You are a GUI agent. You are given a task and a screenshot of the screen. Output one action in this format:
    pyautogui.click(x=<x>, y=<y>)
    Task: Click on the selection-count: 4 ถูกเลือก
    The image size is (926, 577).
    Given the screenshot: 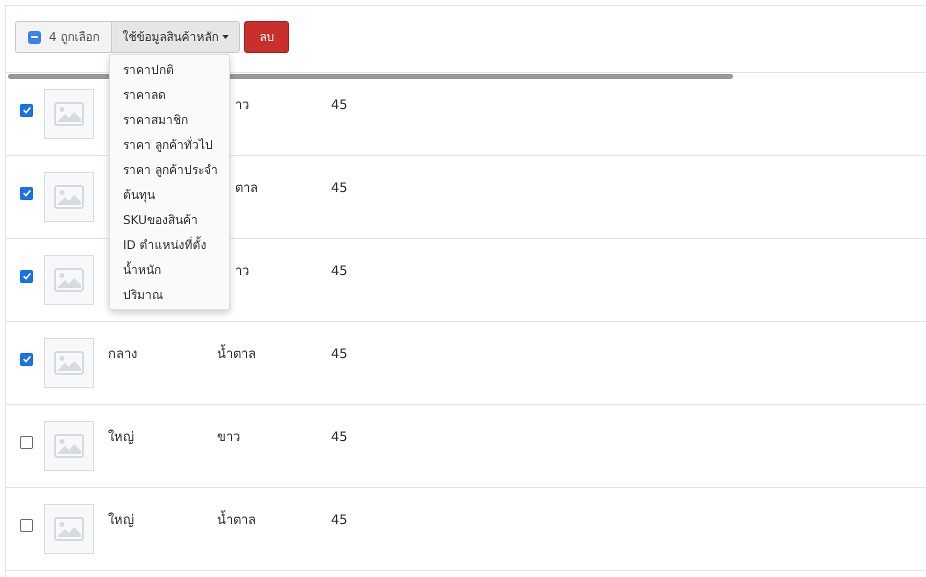 What is the action you would take?
    pyautogui.click(x=74, y=37)
    